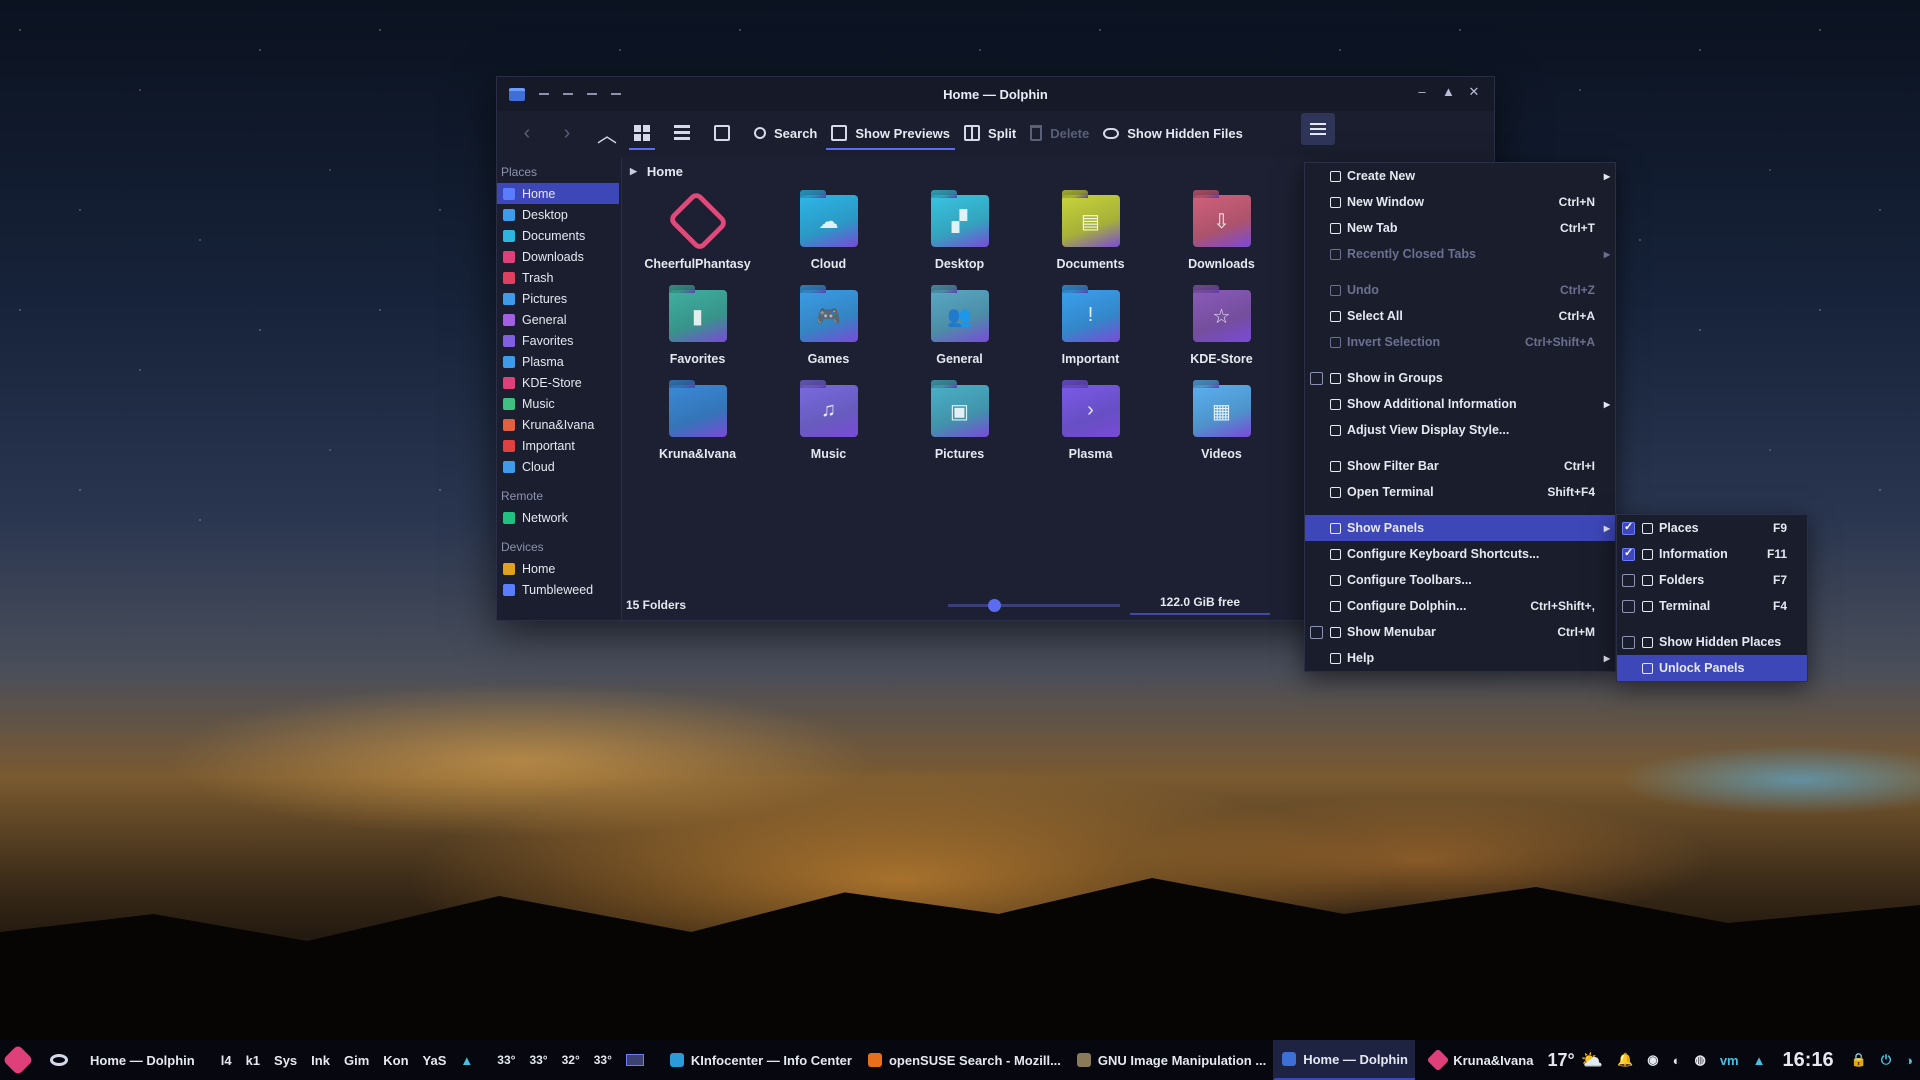  I want to click on menu-item: Show Filter Bar Ctrl+I, so click(1460, 466).